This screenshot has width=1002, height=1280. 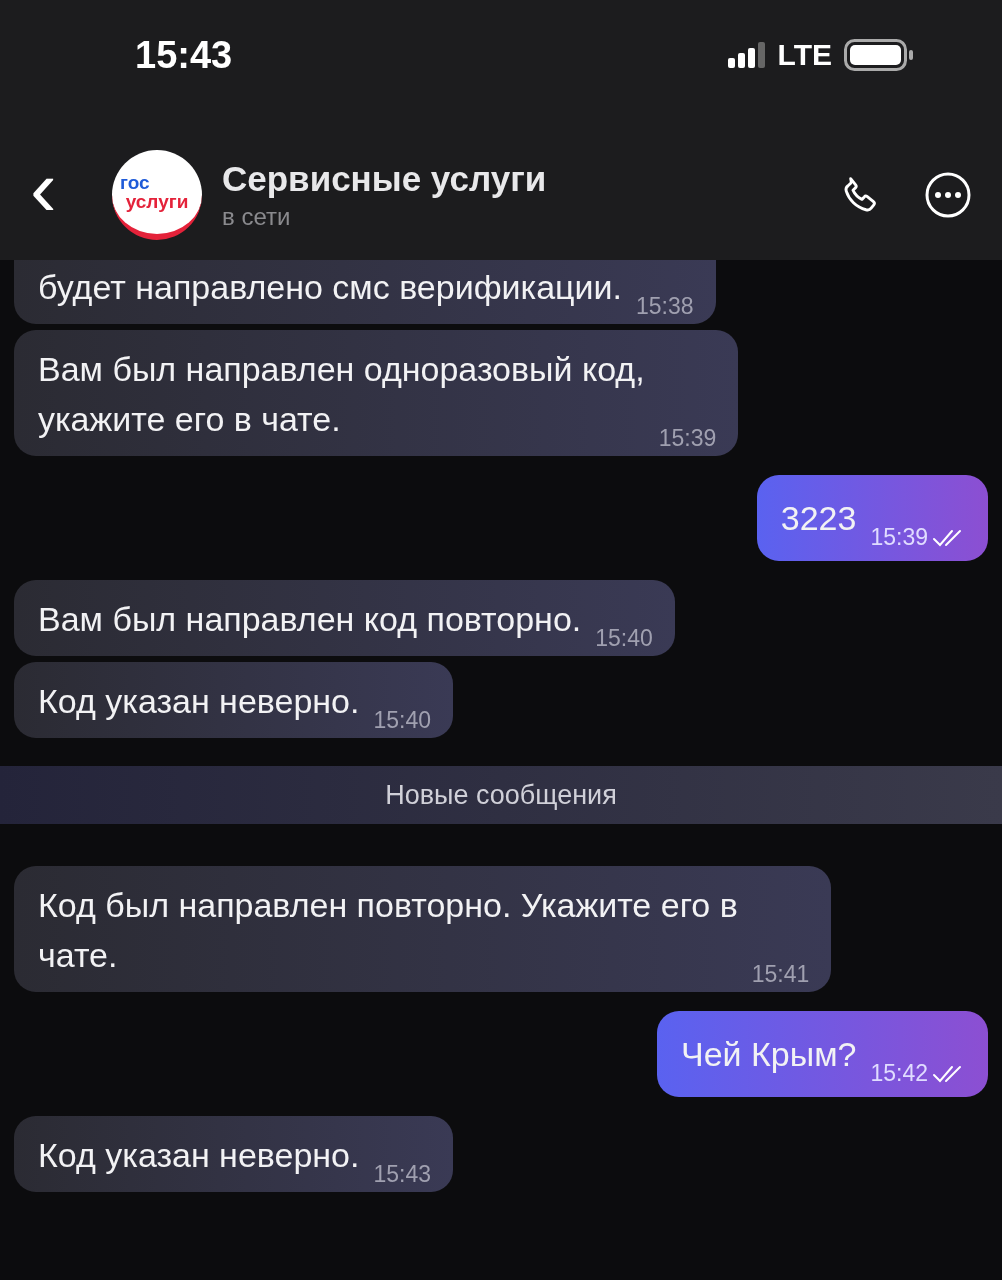 What do you see at coordinates (746, 55) in the screenshot?
I see `signal-icon` at bounding box center [746, 55].